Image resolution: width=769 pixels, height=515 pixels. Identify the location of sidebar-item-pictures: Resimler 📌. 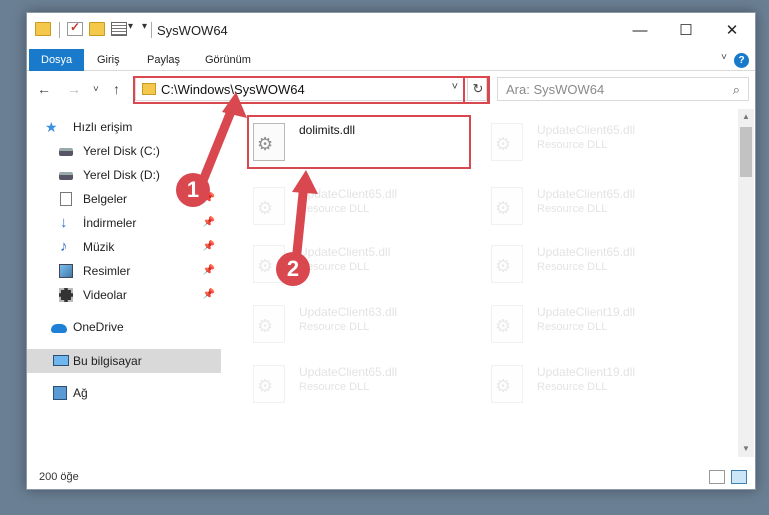
(124, 271).